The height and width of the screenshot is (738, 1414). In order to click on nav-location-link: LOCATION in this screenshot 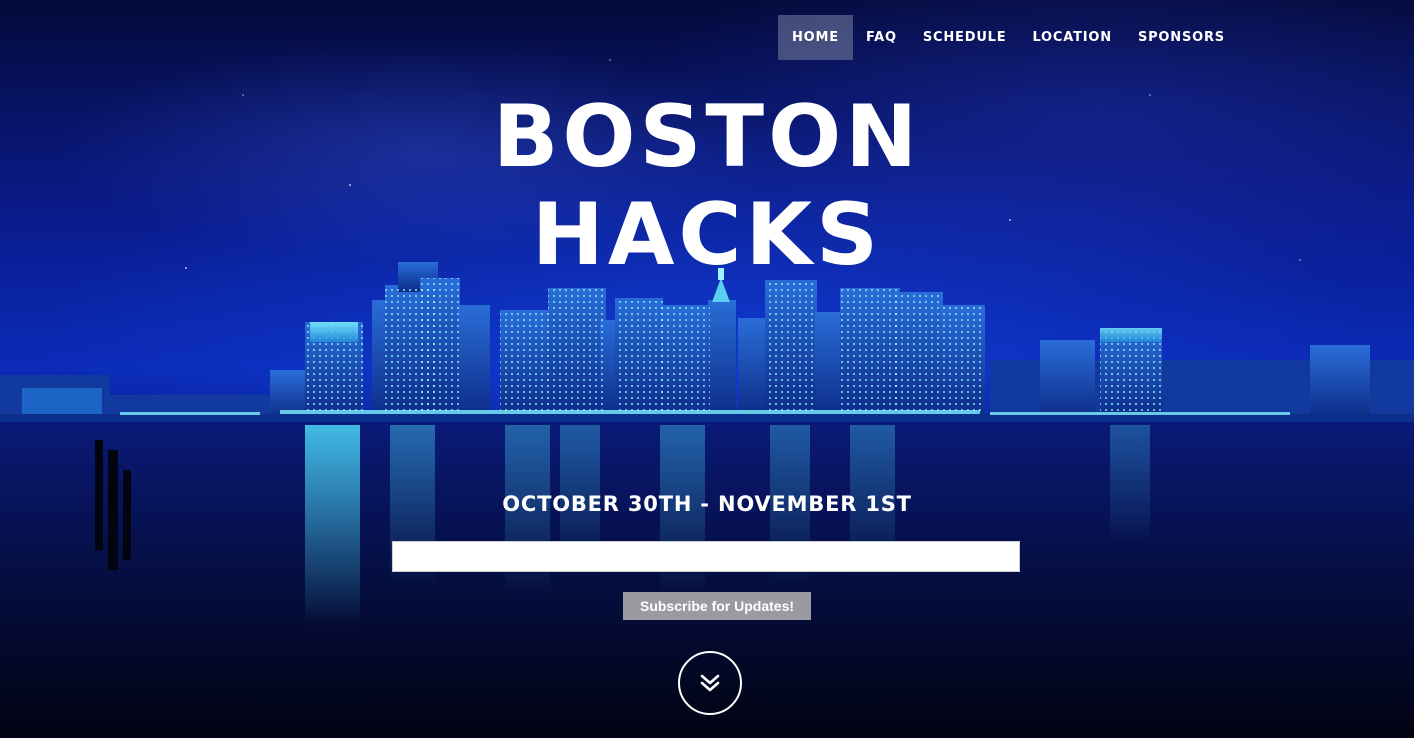, I will do `click(1072, 37)`.